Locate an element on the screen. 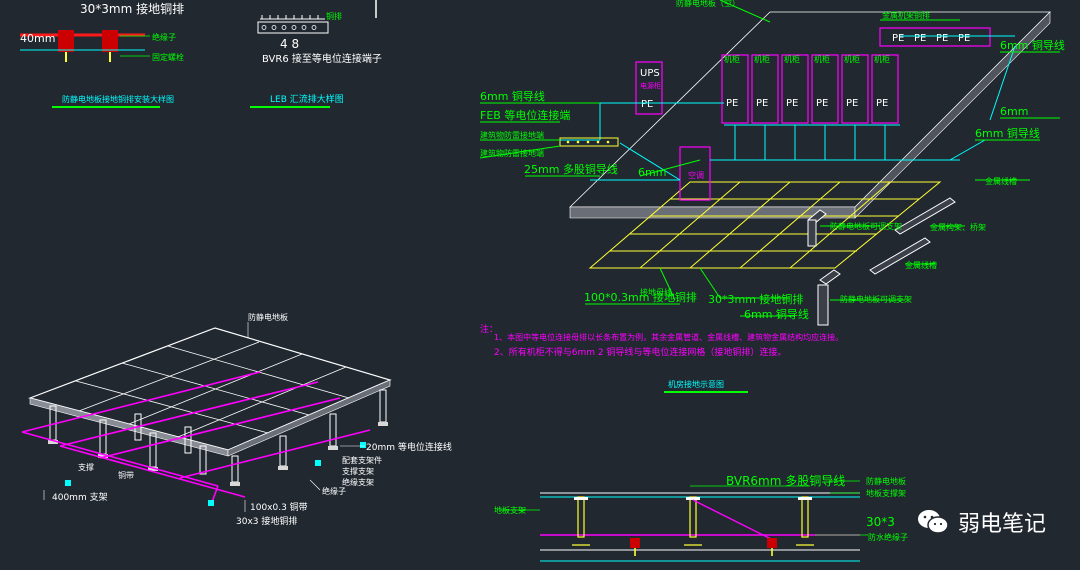 Image resolution: width=1080 pixels, height=570 pixels. rd-25mm: 25mm 多股铜导线 is located at coordinates (571, 169).